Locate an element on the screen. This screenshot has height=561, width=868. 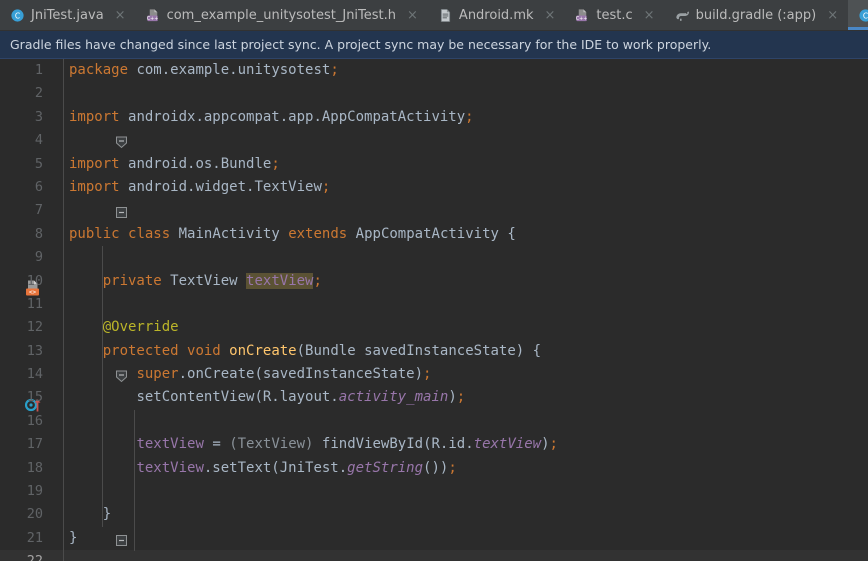
code-line: 7 is located at coordinates (434, 210).